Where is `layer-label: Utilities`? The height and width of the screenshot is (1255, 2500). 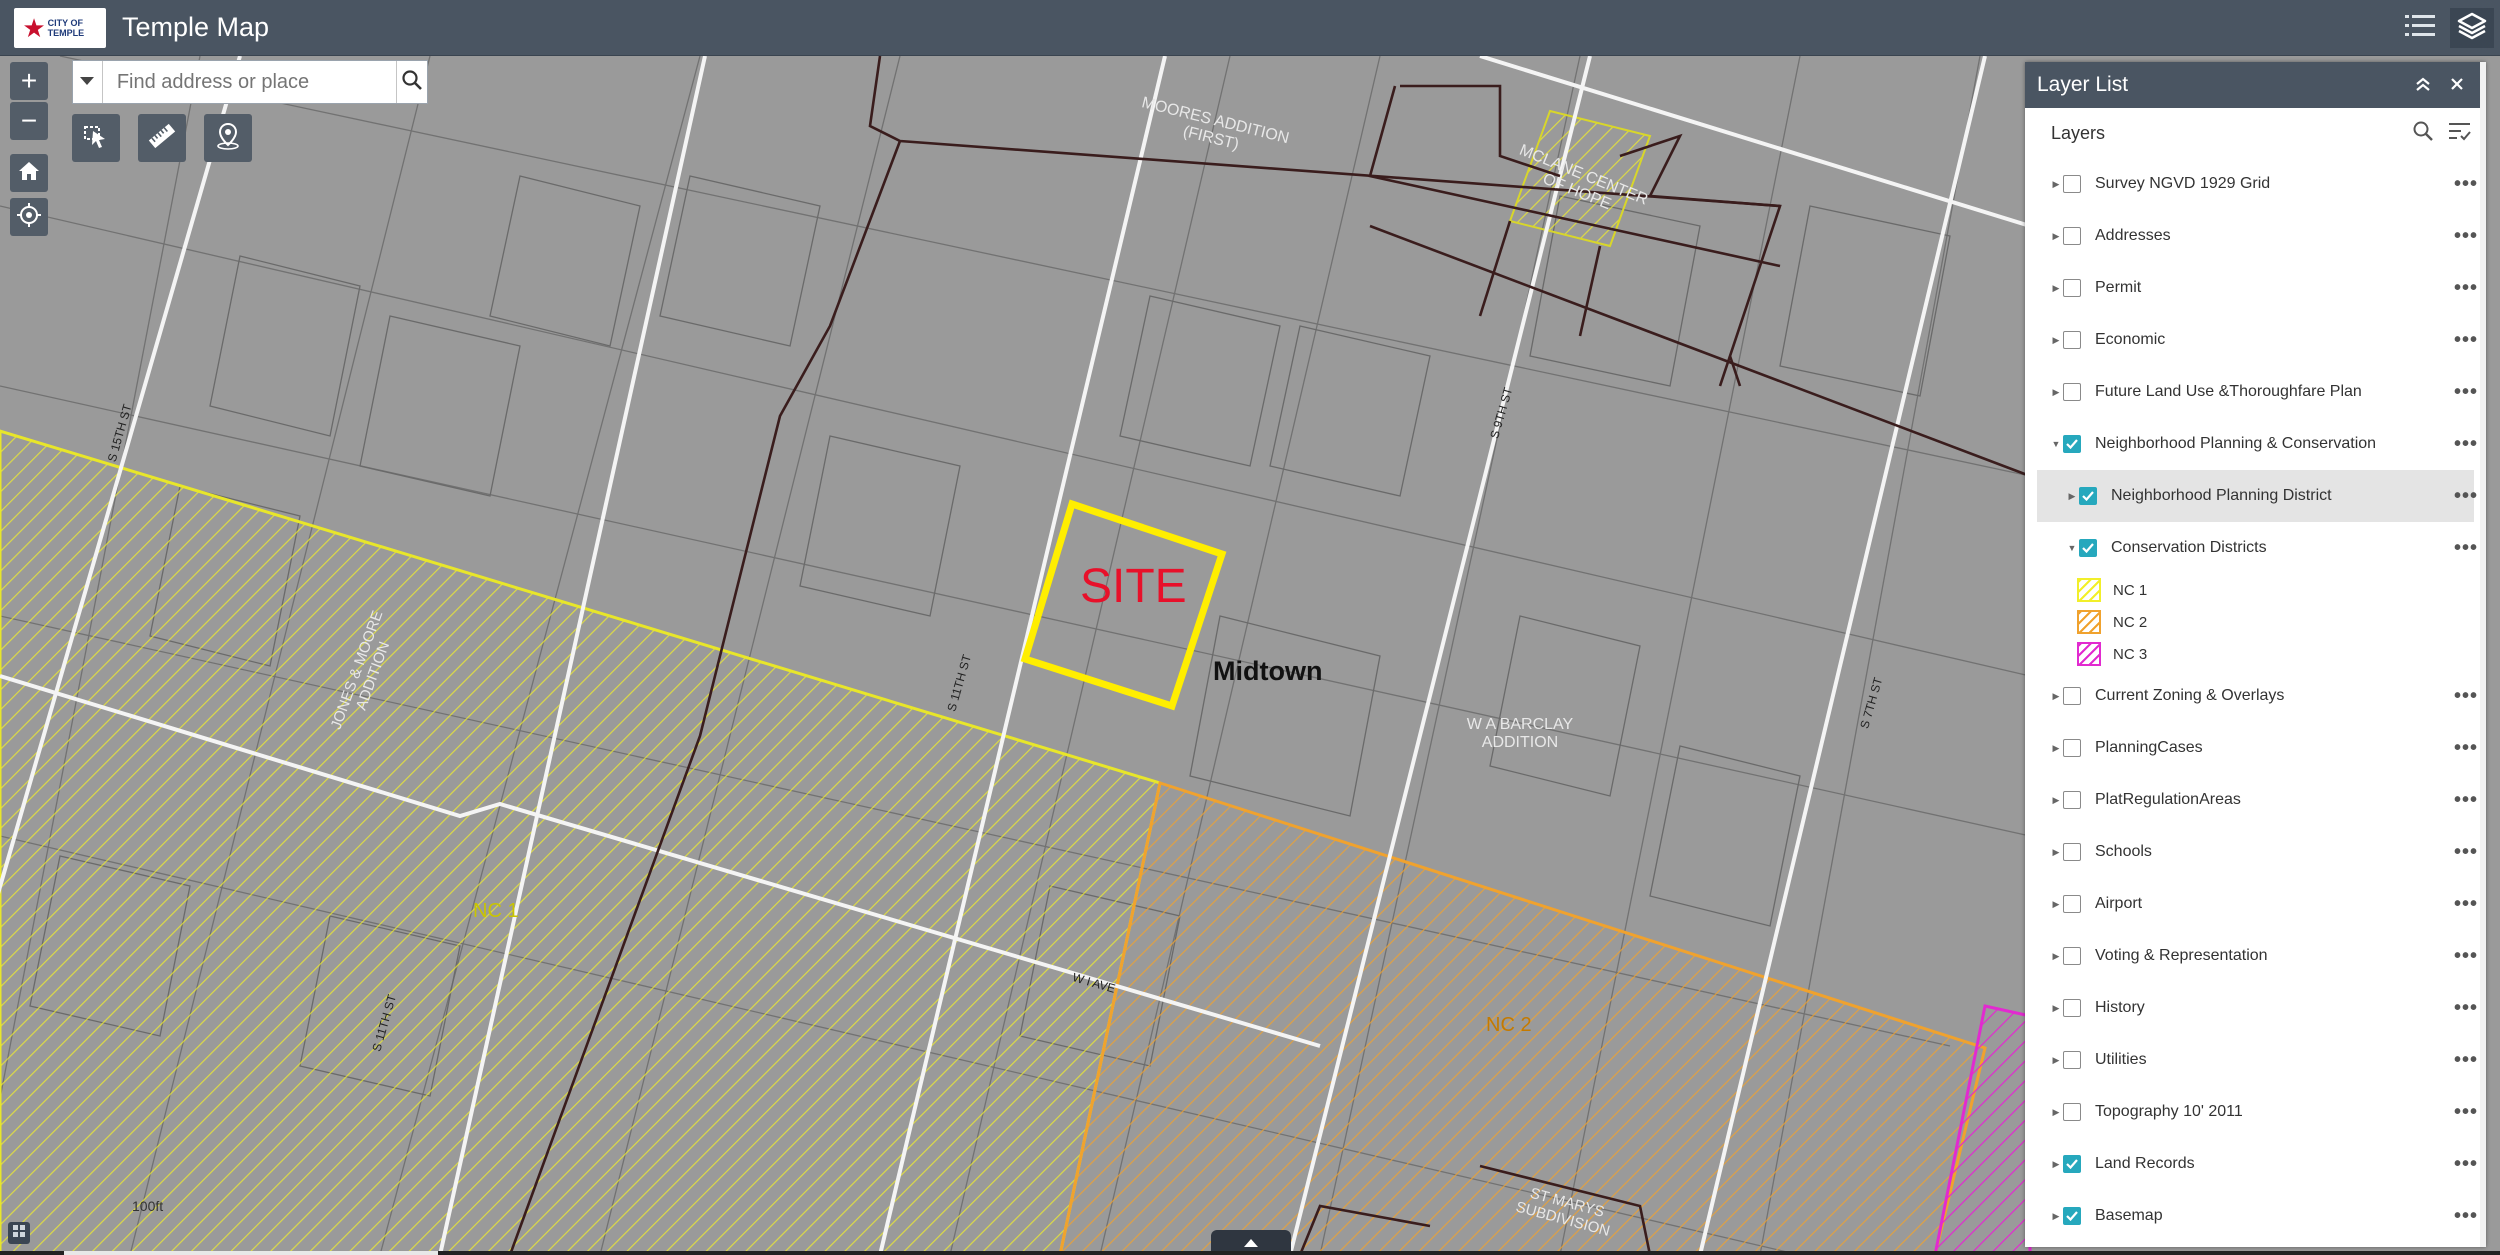 layer-label: Utilities is located at coordinates (2121, 1059).